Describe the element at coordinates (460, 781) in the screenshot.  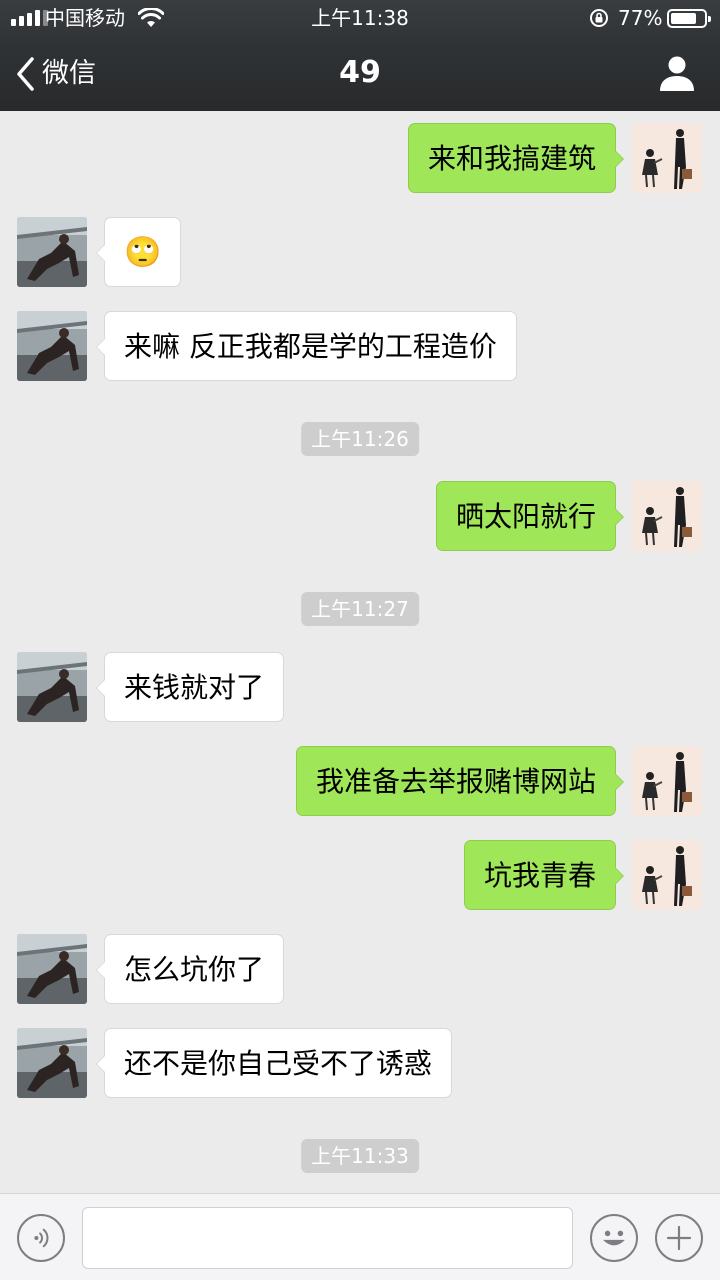
I see `my-message-bubble: 我准备去举报赌博网站` at that location.